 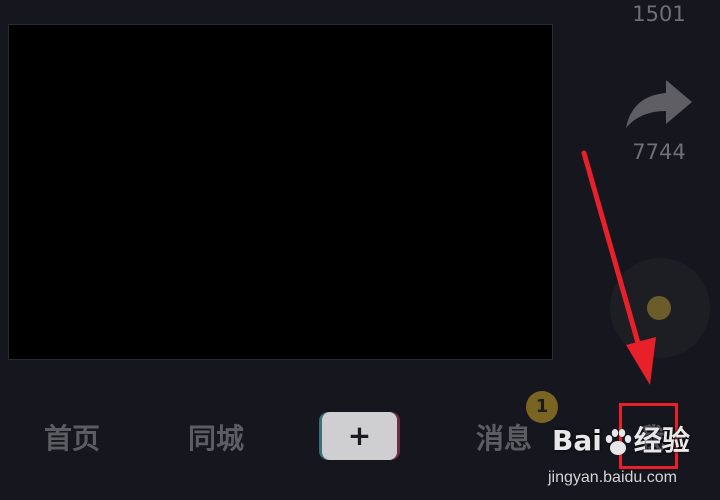 What do you see at coordinates (216, 437) in the screenshot?
I see `tab-city: 同城` at bounding box center [216, 437].